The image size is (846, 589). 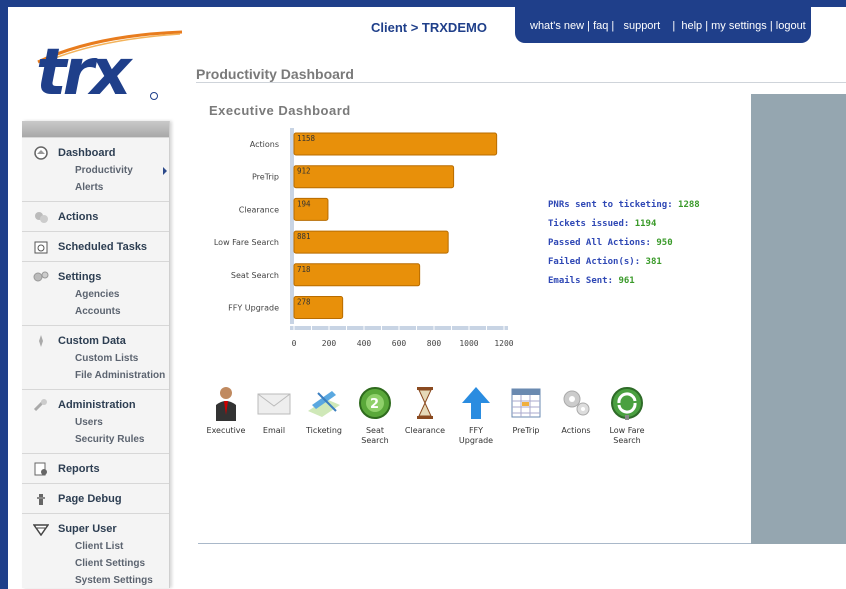 I want to click on category-label: FFY Upgrade, so click(x=253, y=308).